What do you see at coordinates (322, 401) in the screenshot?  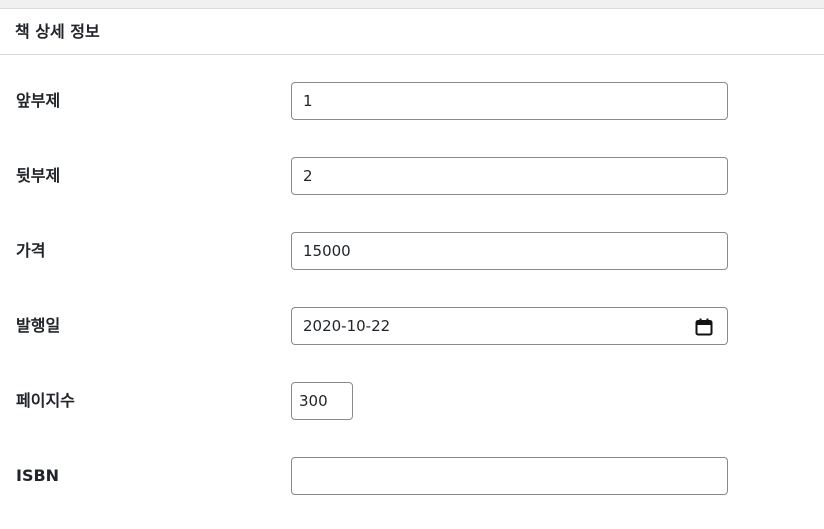 I see `page-count-input: 300` at bounding box center [322, 401].